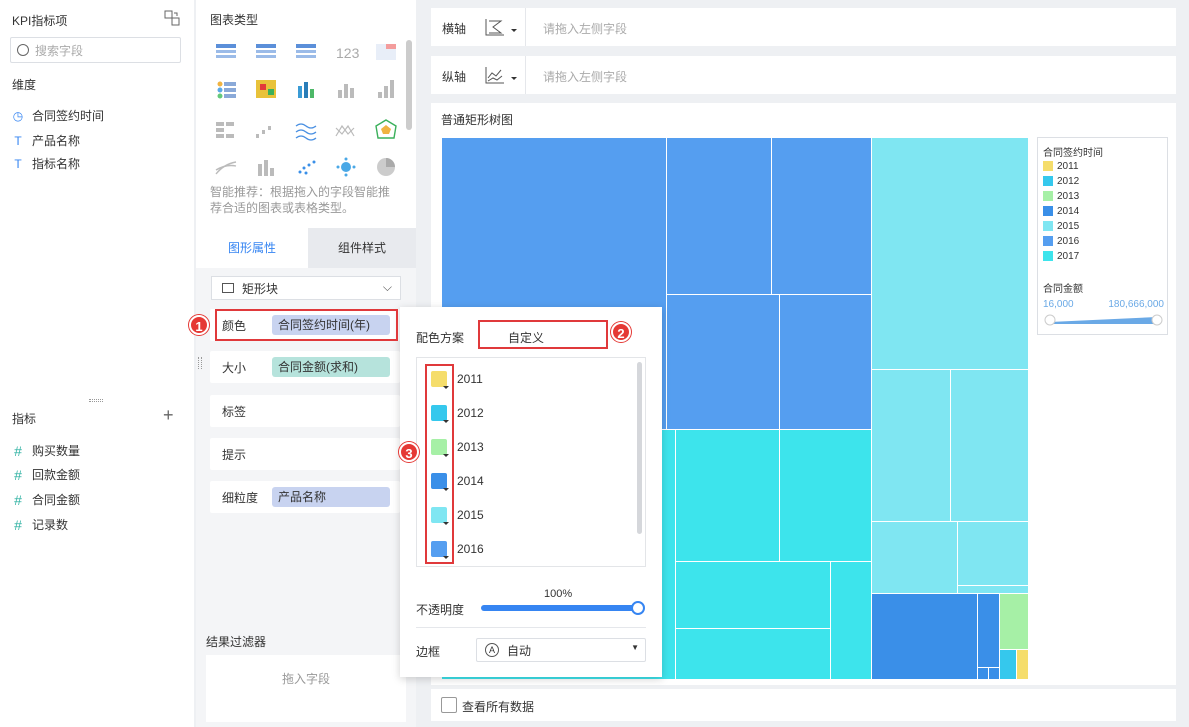  I want to click on scrollbar, so click(409, 85).